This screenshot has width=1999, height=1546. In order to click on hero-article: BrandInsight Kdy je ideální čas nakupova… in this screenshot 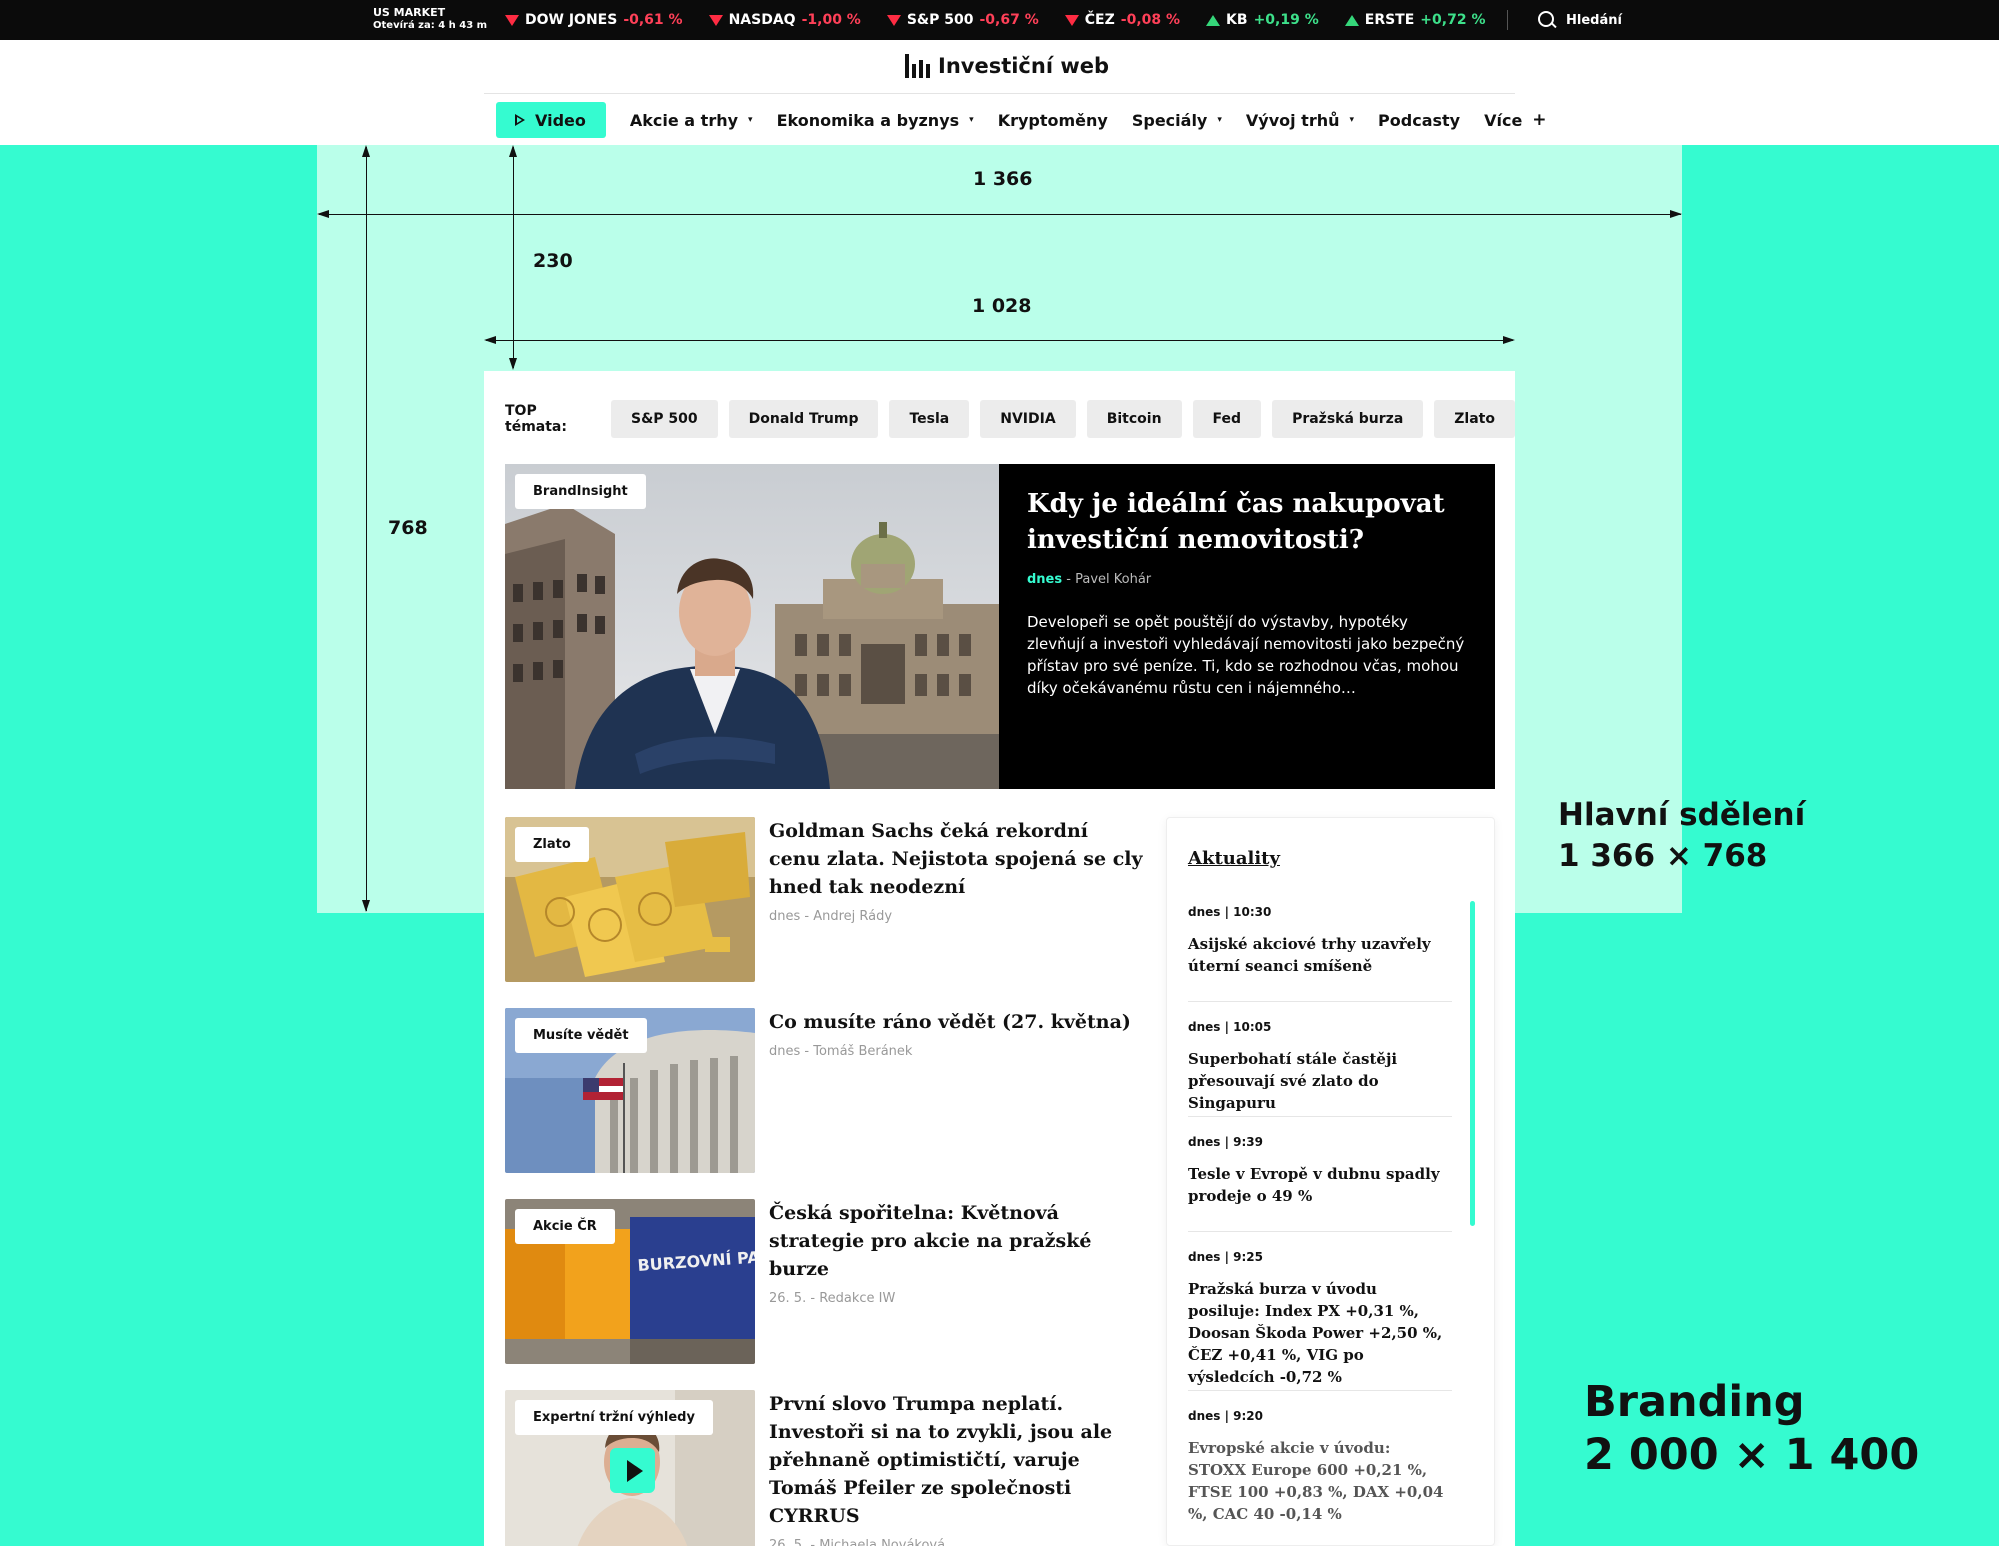, I will do `click(1000, 626)`.